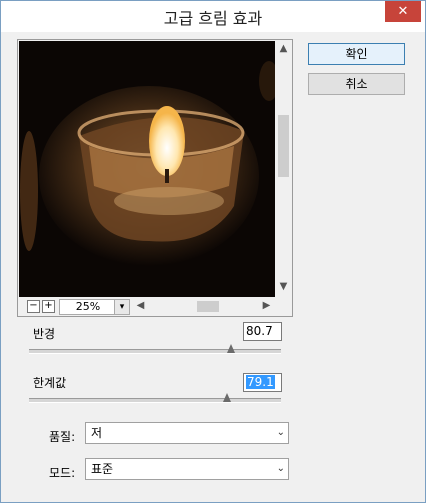 The width and height of the screenshot is (426, 503). What do you see at coordinates (356, 84) in the screenshot?
I see `cancel-button: 취소` at bounding box center [356, 84].